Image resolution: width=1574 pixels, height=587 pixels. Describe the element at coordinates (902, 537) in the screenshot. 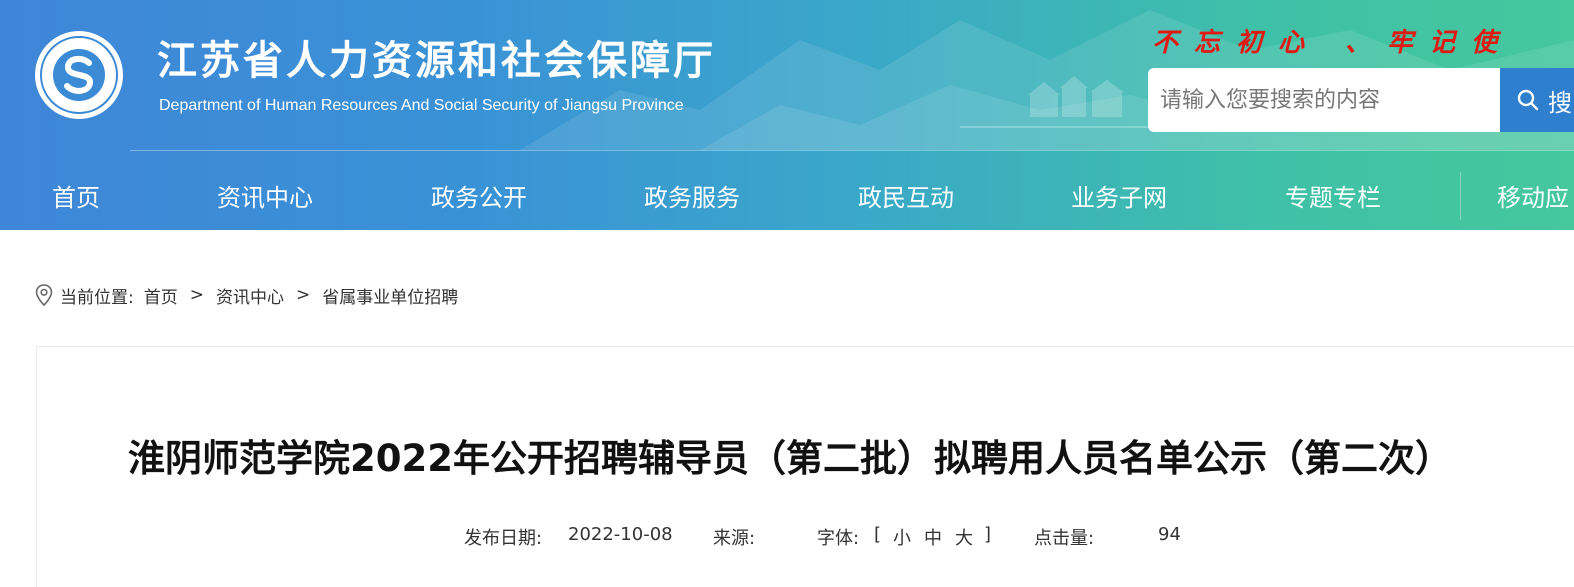

I see `font-size-small-button: 小` at that location.